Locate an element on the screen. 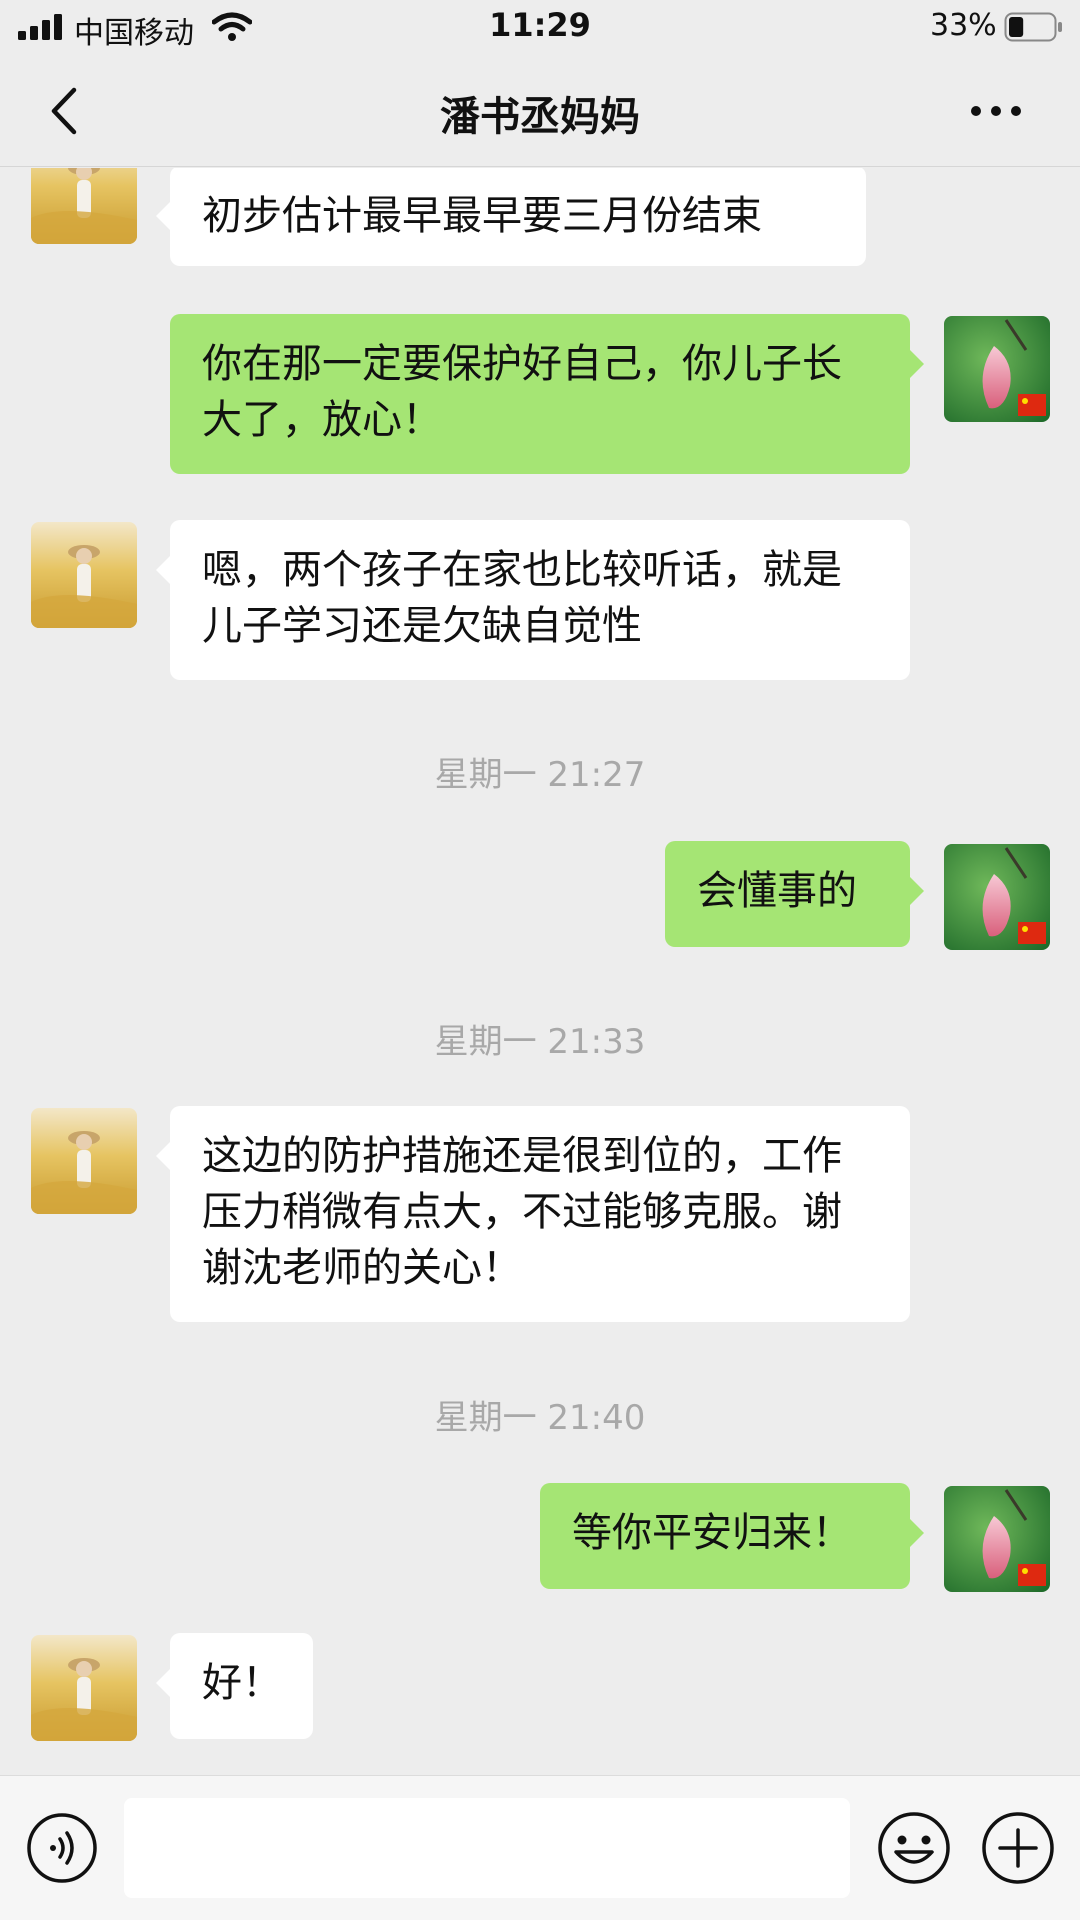 Image resolution: width=1080 pixels, height=1920 pixels. status-bar: 中国移动 11:29 33% is located at coordinates (540, 27).